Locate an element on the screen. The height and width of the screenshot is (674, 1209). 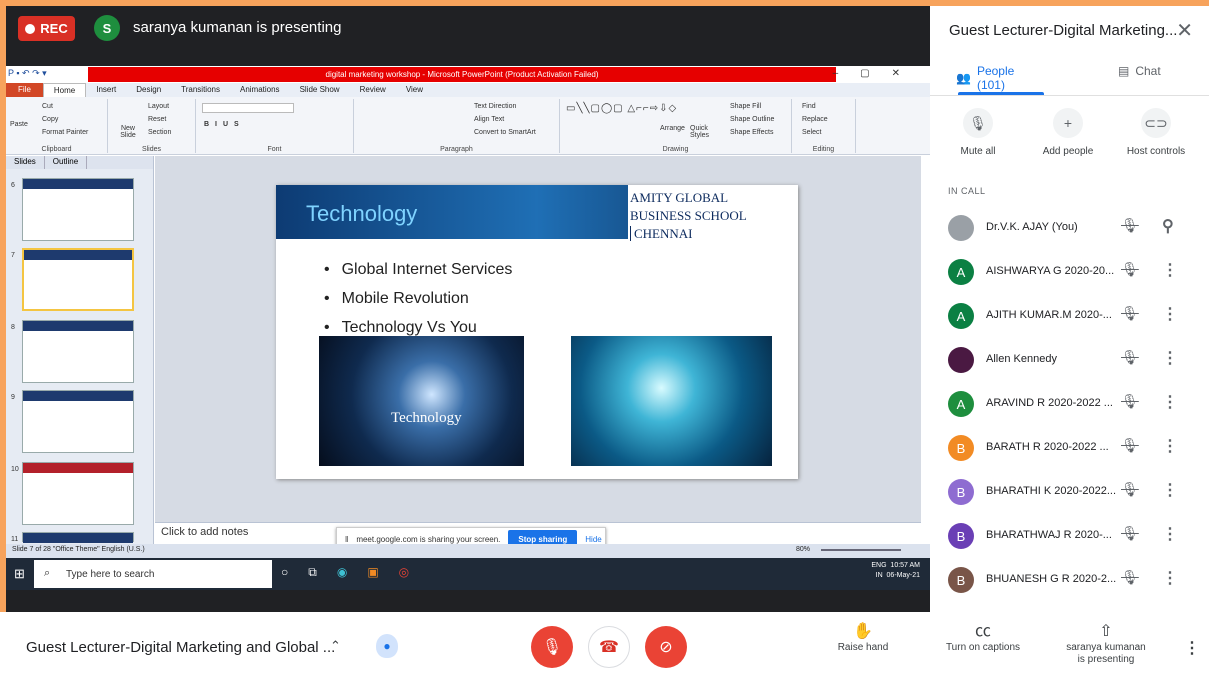
tray-region: IN is located at coordinates (879, 575).